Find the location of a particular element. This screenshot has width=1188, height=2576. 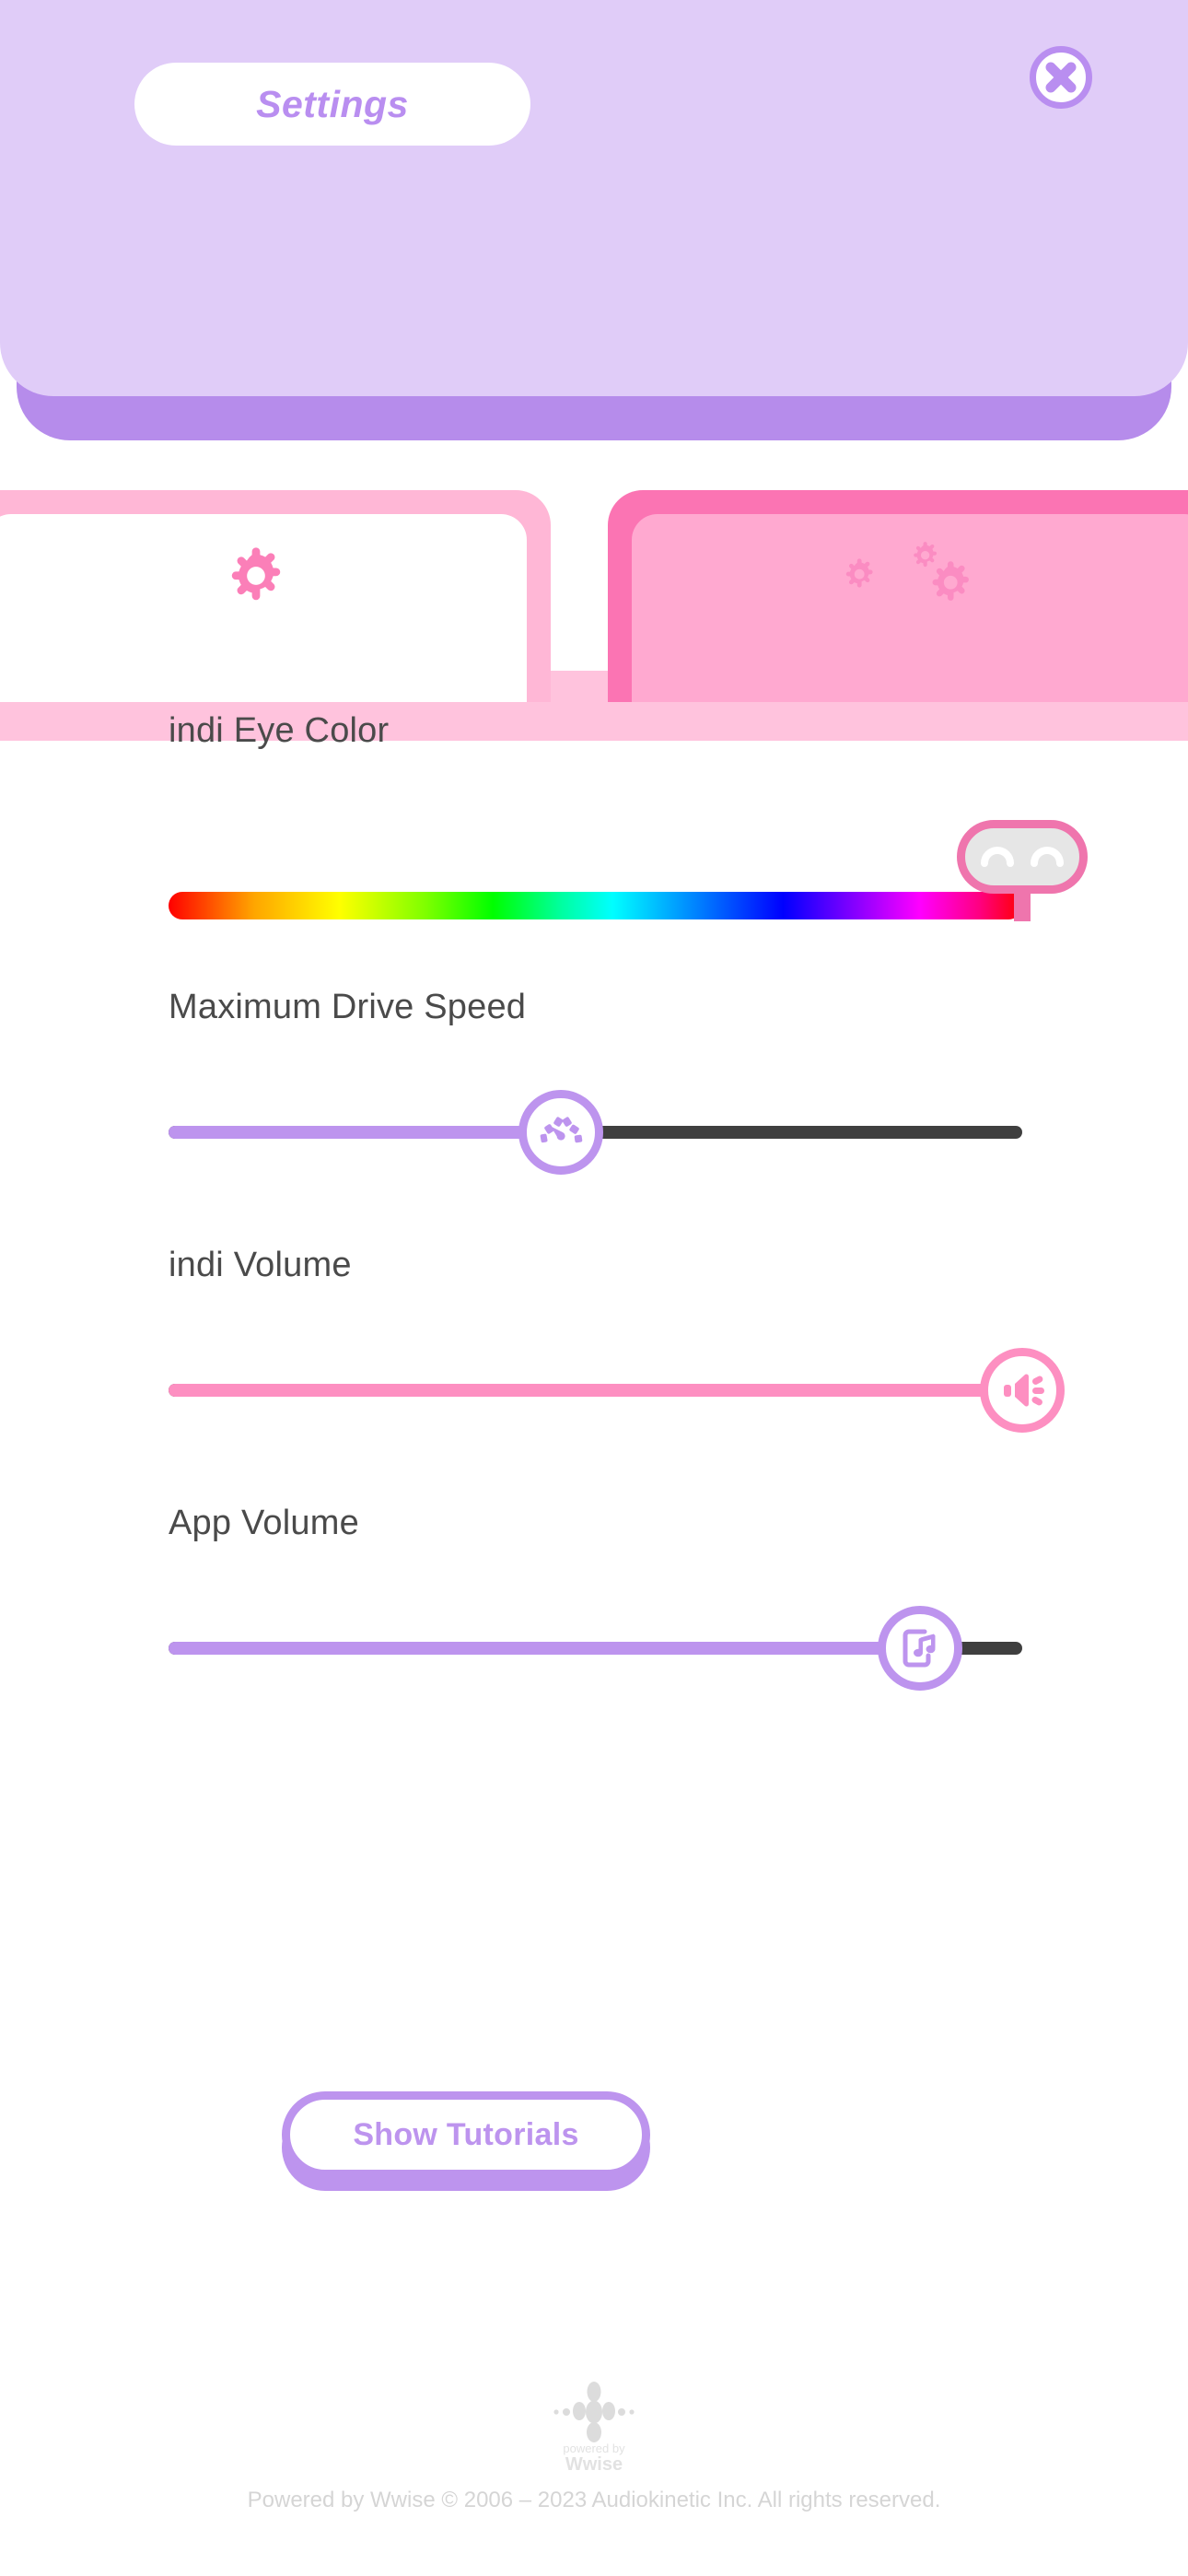

setting-row-maximum-drive-speed: Maximum Drive Speed is located at coordinates (594, 1117).